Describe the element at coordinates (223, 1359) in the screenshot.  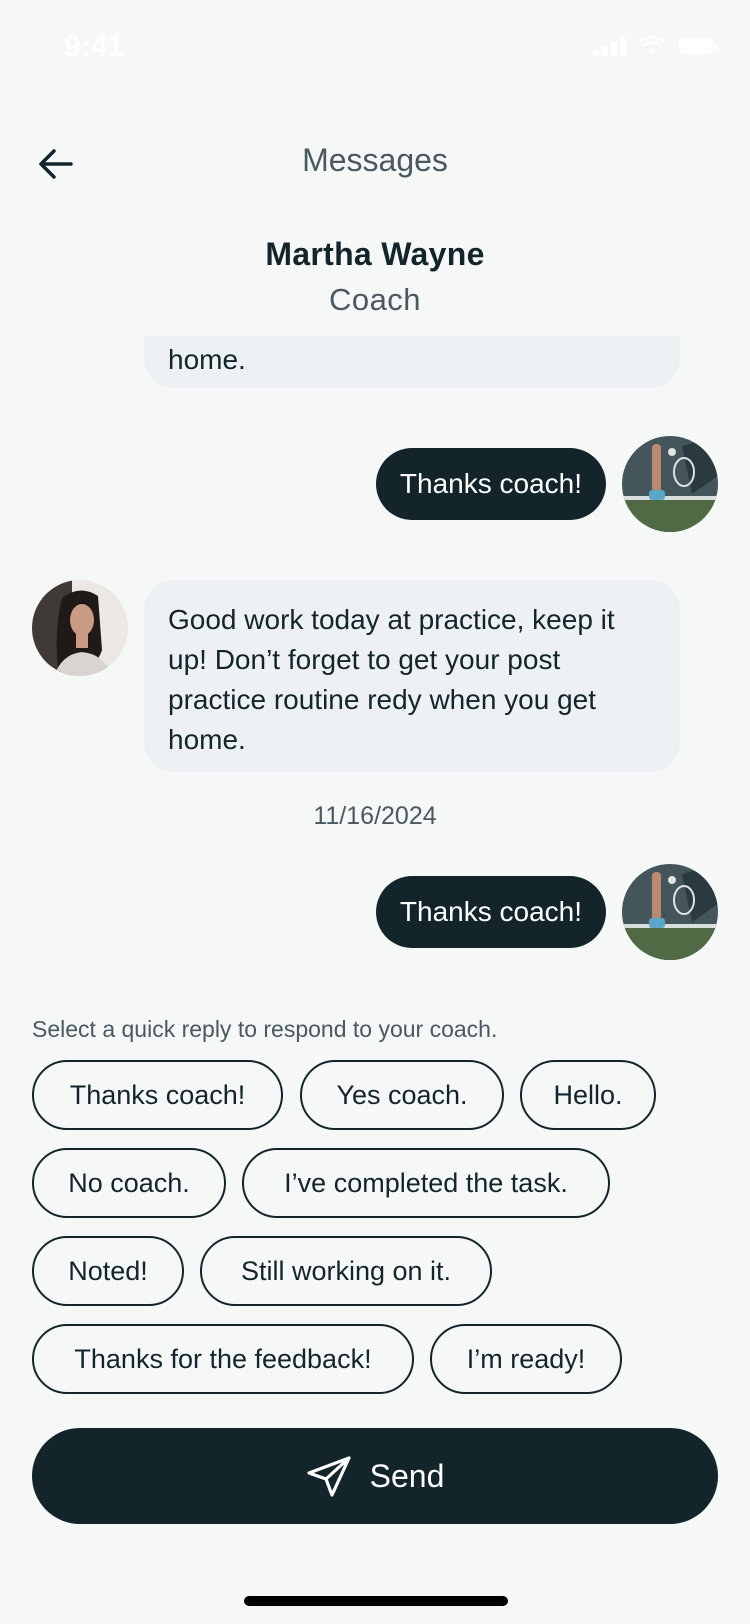
I see `quick-reply-chip: Thanks for the feedback!` at that location.